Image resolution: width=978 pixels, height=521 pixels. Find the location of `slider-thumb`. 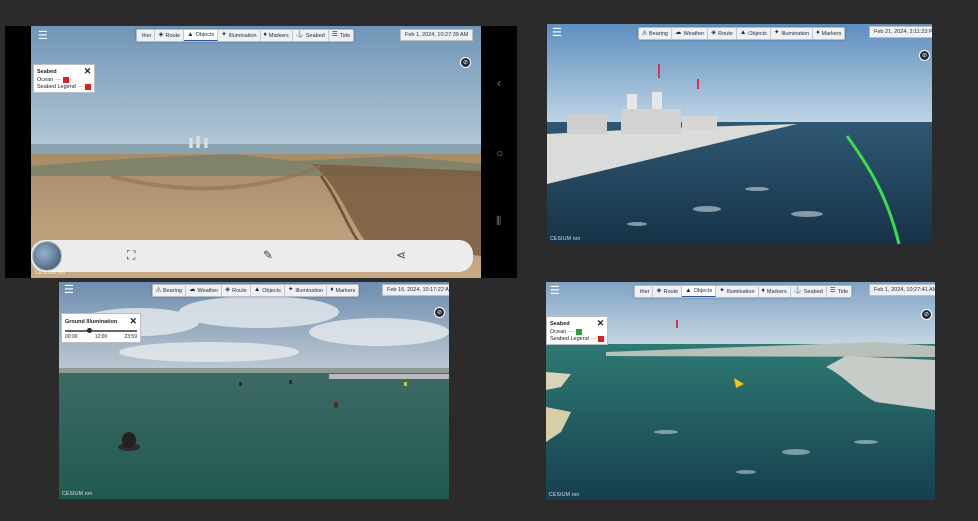

slider-thumb is located at coordinates (89, 330).